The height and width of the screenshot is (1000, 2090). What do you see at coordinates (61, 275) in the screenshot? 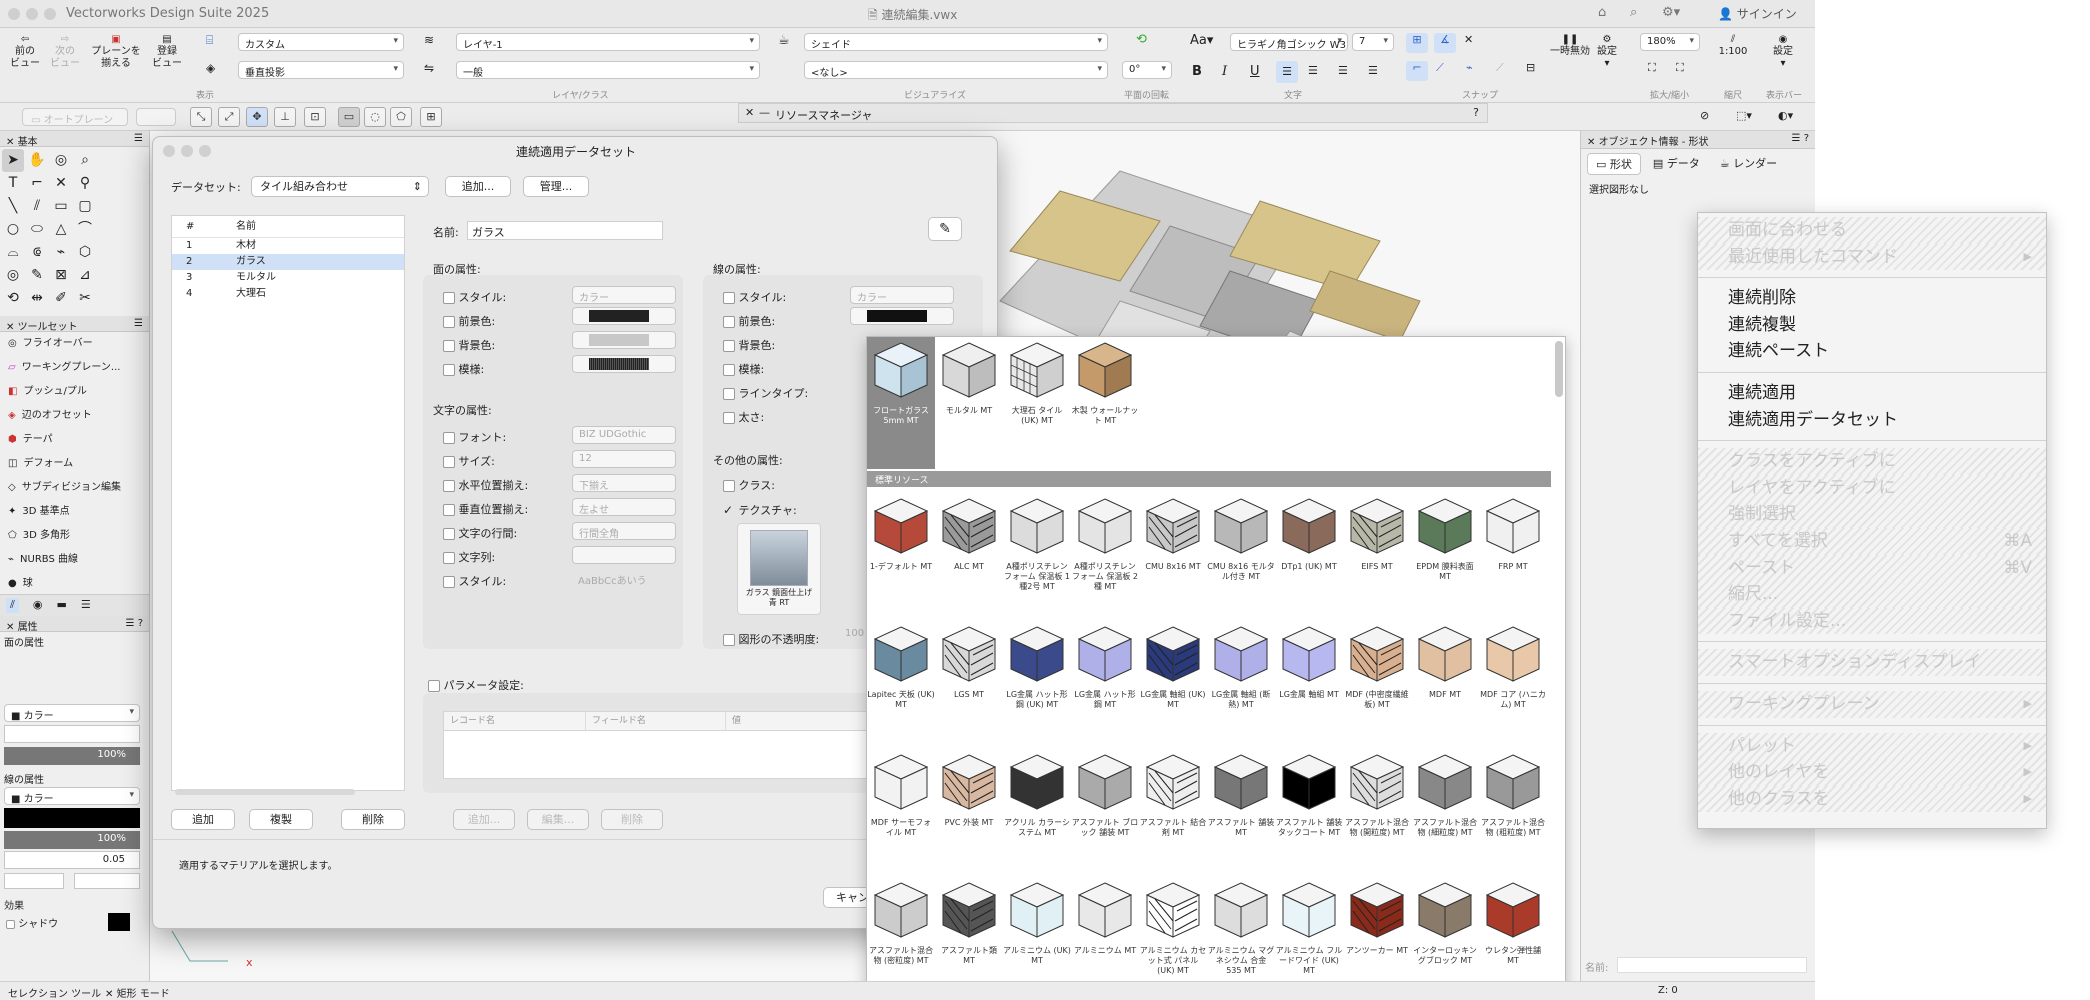
I see `attribute-tool-icon: ⊠` at bounding box center [61, 275].